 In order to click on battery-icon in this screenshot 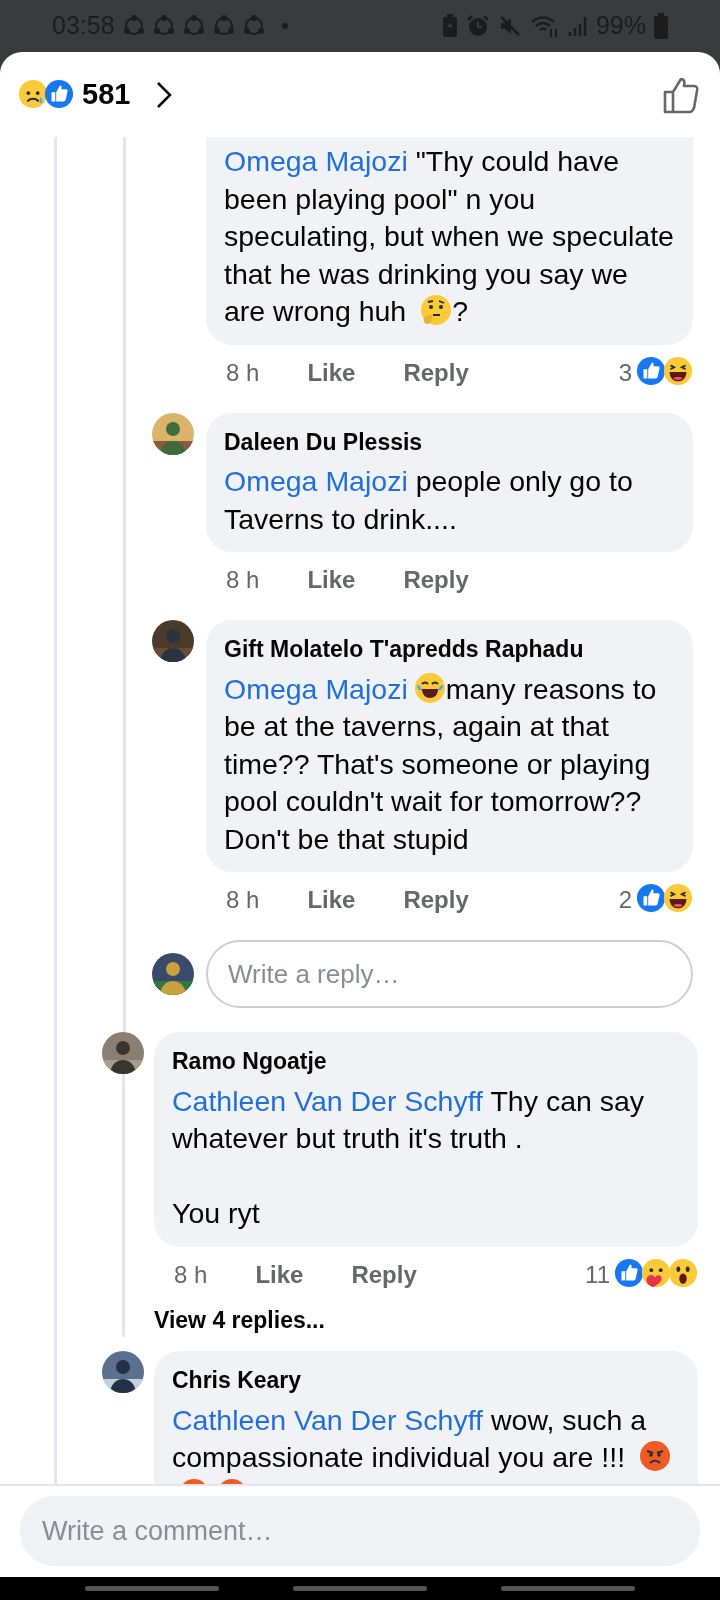, I will do `click(661, 26)`.